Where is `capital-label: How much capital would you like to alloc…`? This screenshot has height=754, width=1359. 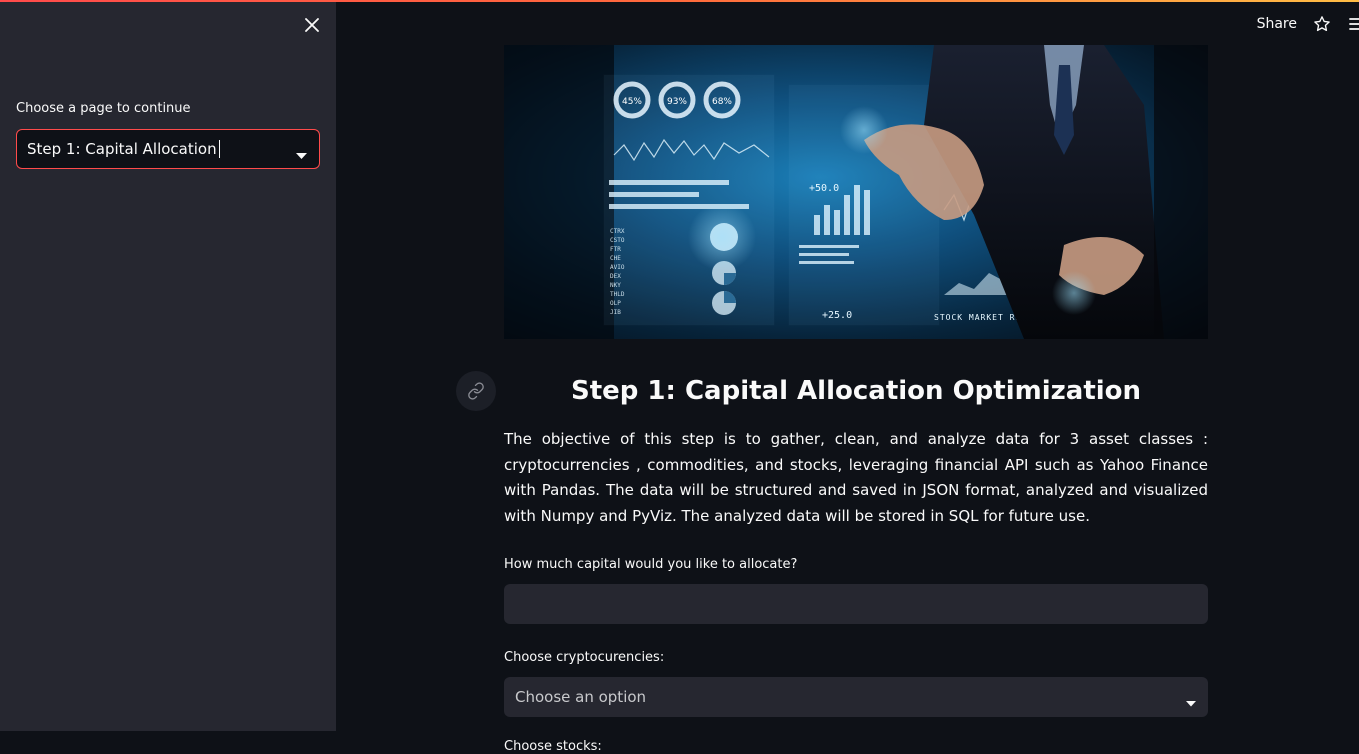
capital-label: How much capital would you like to alloc… is located at coordinates (651, 564).